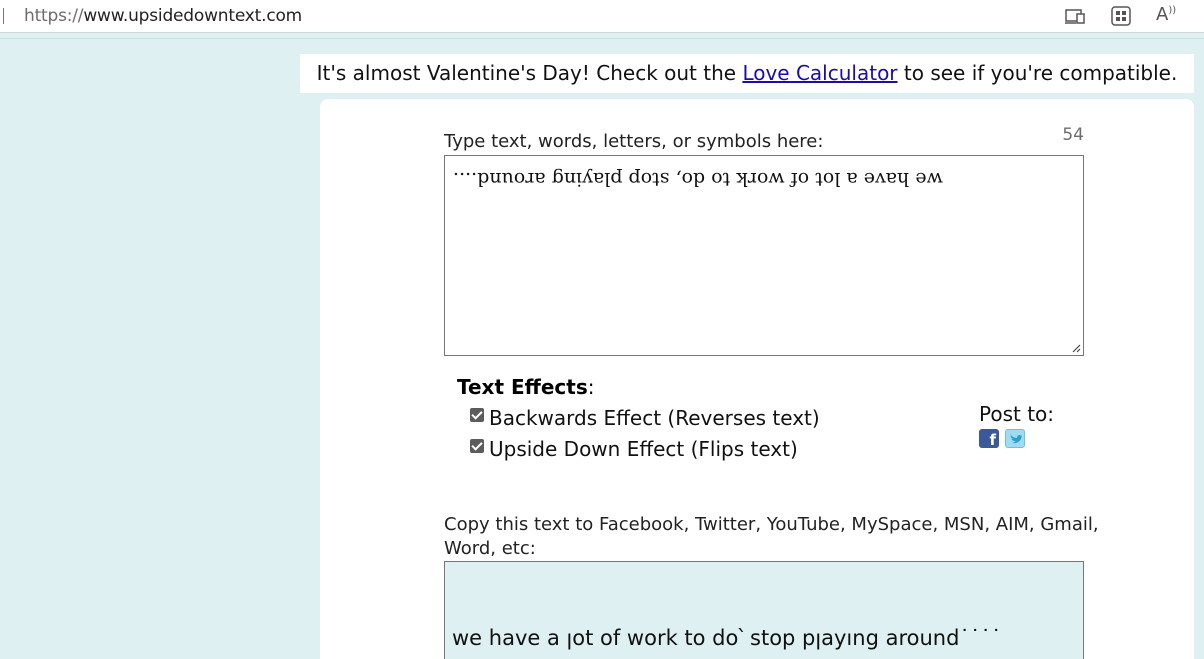 The image size is (1204, 659). What do you see at coordinates (1076, 348) in the screenshot?
I see `resize-grip-icon` at bounding box center [1076, 348].